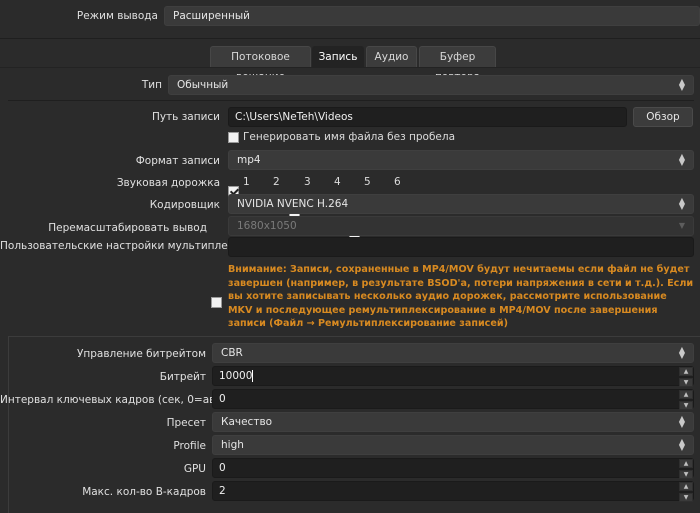  I want to click on audio-track-label: Звуковая дорожка, so click(168, 183).